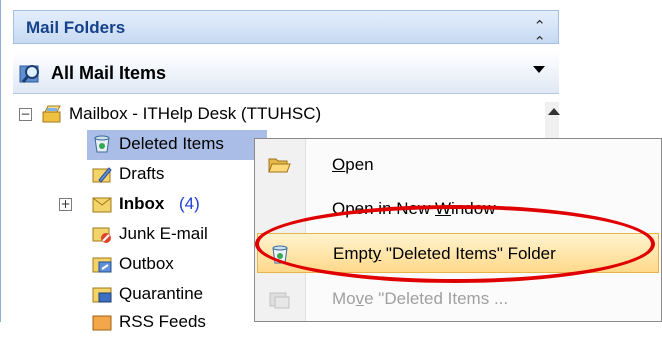 This screenshot has height=338, width=662. Describe the element at coordinates (162, 321) in the screenshot. I see `folder-label: RSS Feeds` at that location.